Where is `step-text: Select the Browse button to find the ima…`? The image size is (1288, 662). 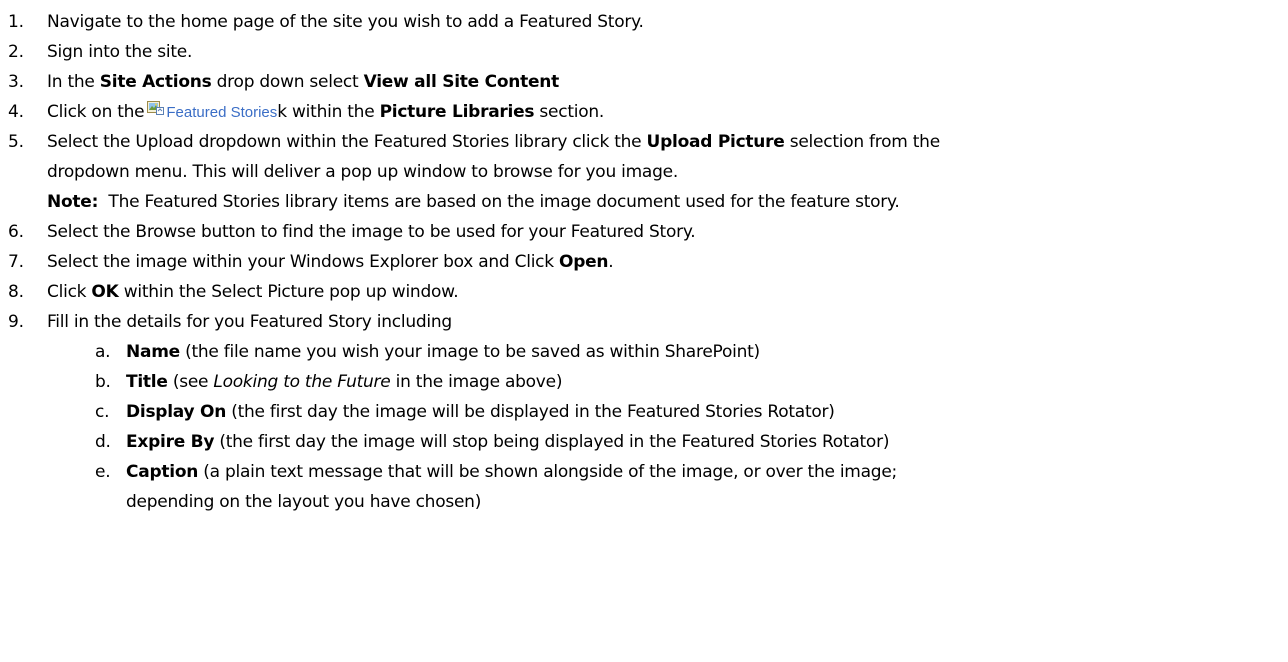 step-text: Select the Browse button to find the ima… is located at coordinates (371, 232).